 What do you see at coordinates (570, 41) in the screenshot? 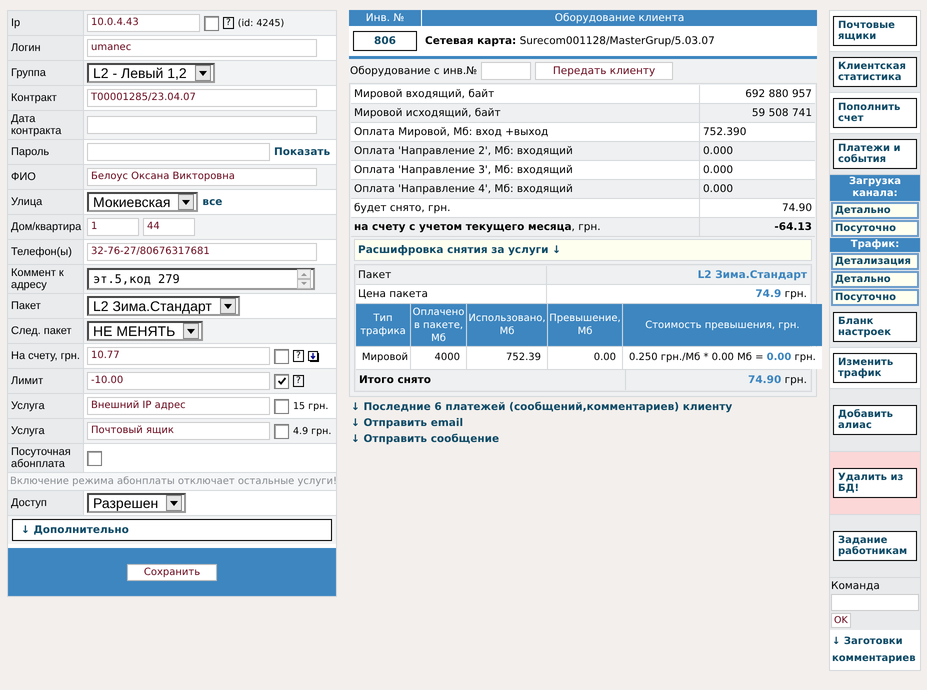
I see `equipment-description: Сетевая карта: Surecom001128/MasterGrup/5.03.07` at bounding box center [570, 41].